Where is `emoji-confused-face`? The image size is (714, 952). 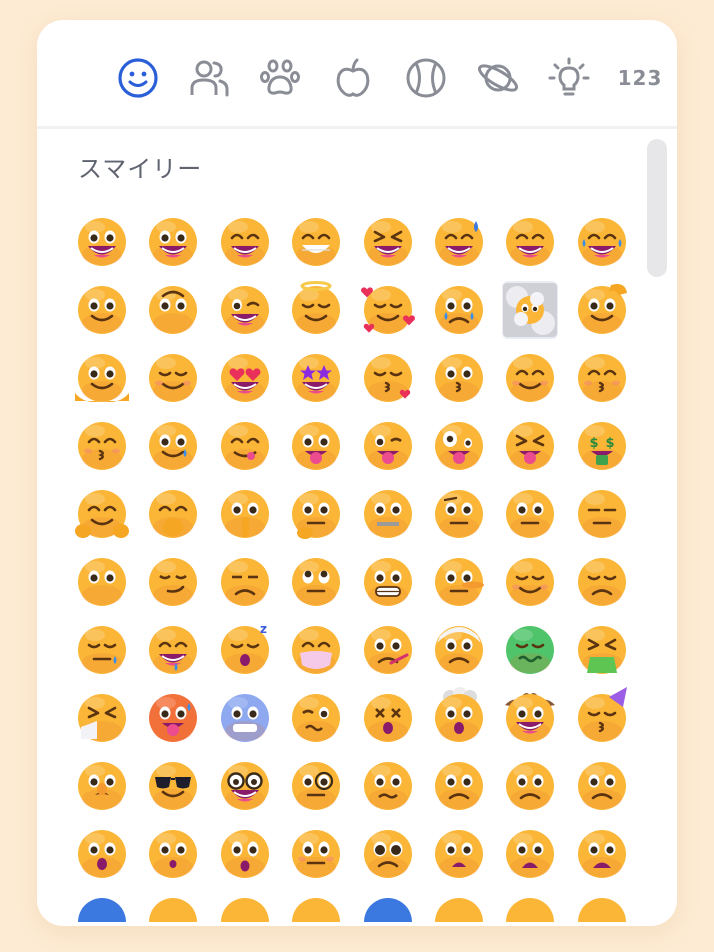
emoji-confused-face is located at coordinates (388, 786).